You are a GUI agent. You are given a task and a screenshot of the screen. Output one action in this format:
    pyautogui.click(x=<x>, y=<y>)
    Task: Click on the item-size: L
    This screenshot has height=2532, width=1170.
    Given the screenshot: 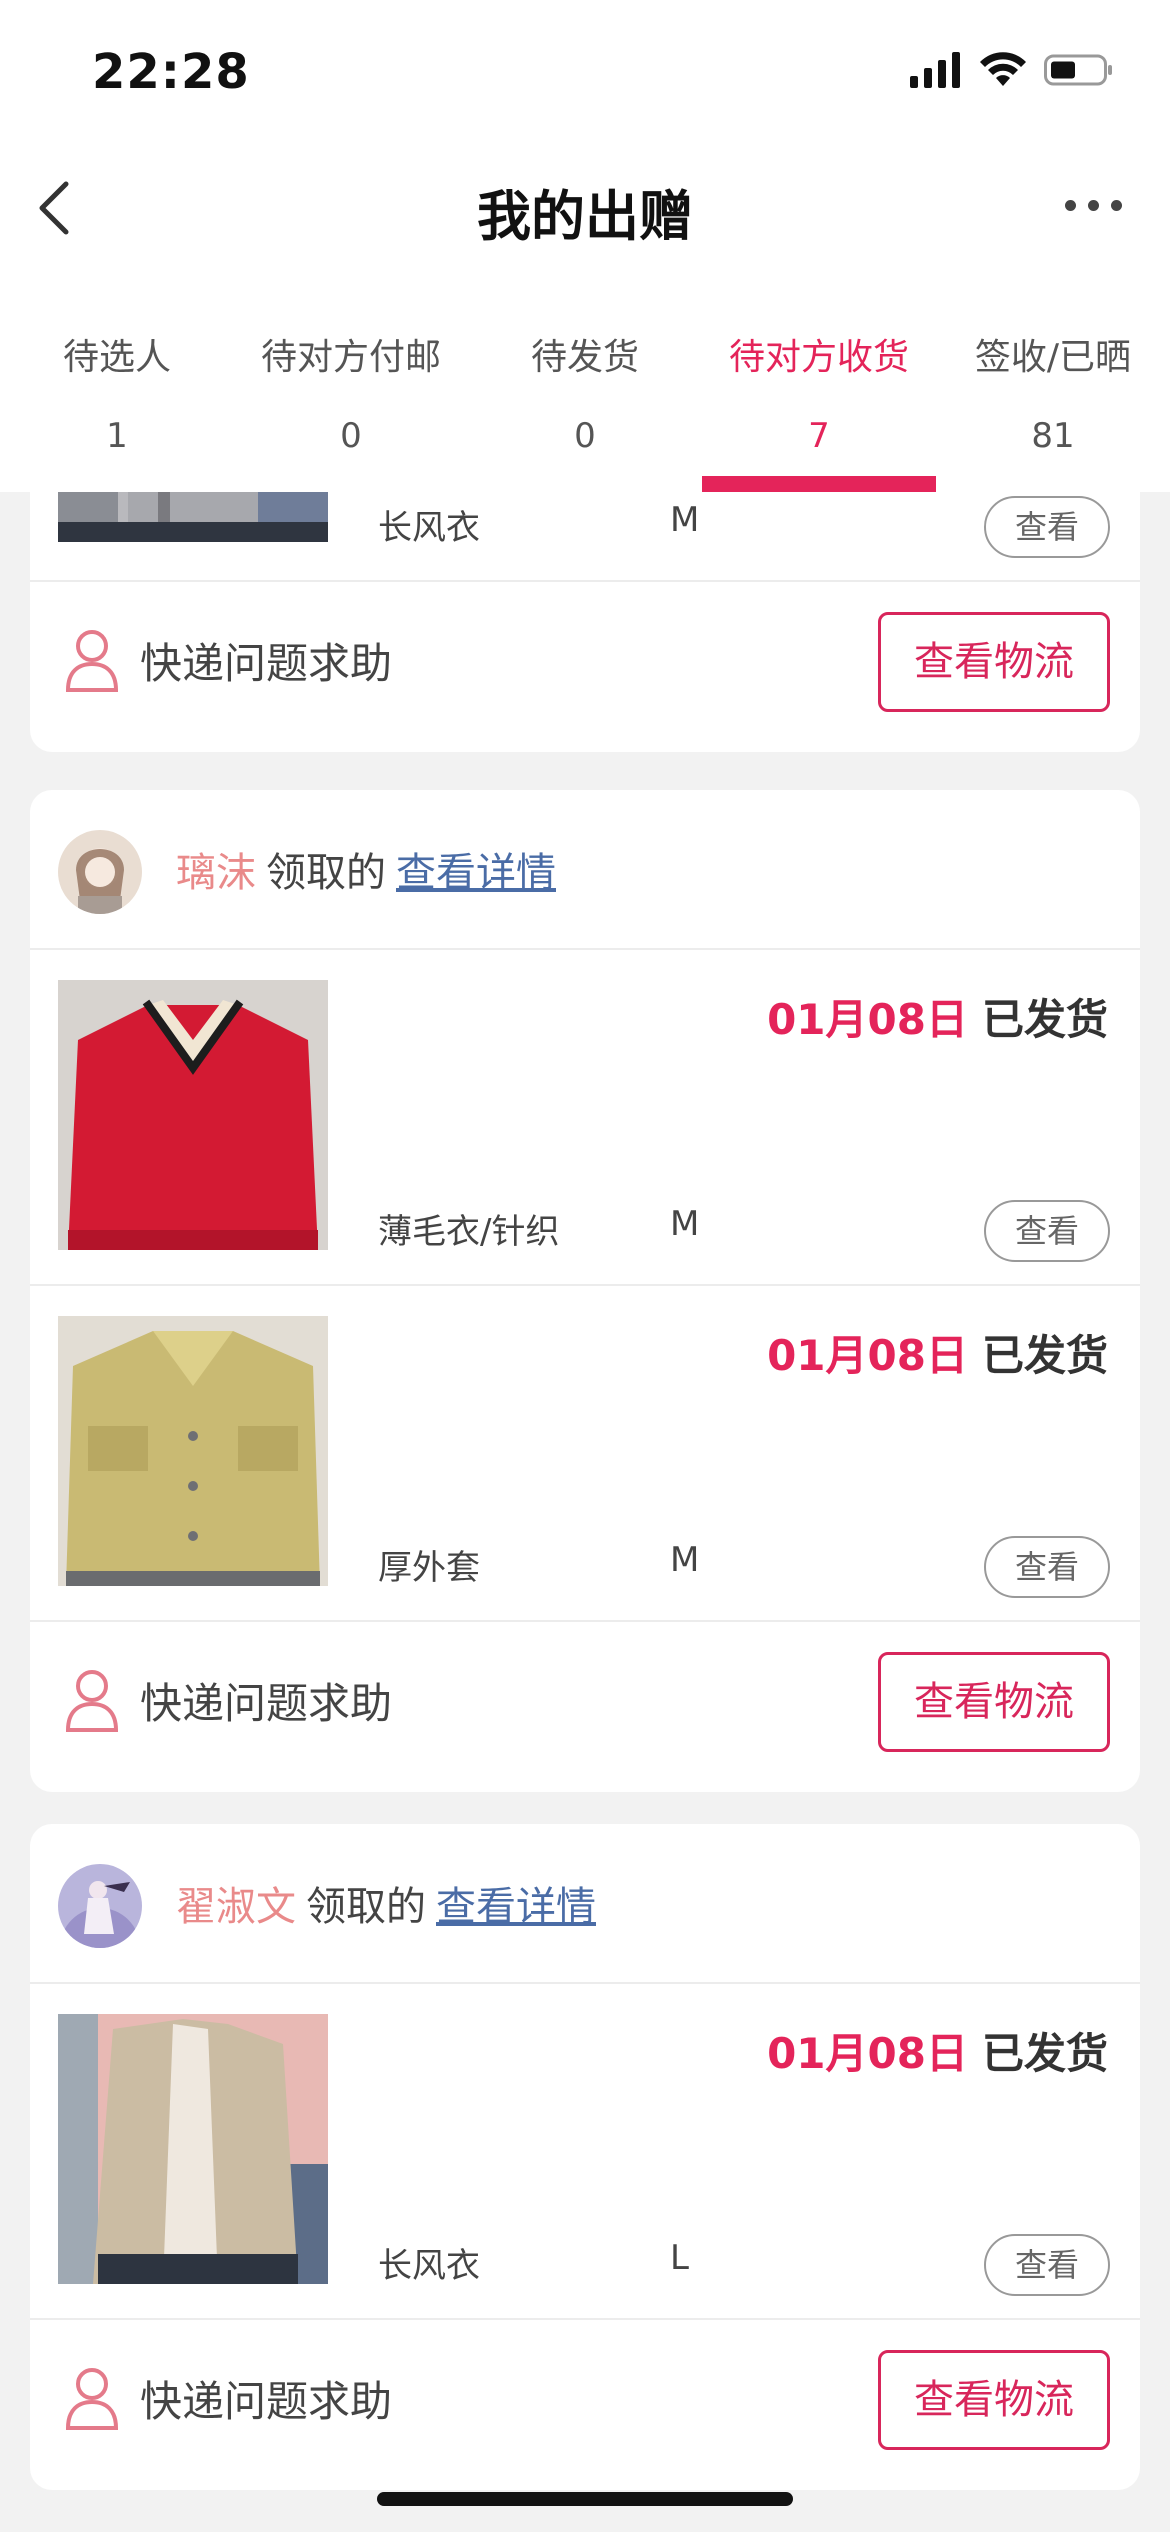 What is the action you would take?
    pyautogui.click(x=679, y=2258)
    